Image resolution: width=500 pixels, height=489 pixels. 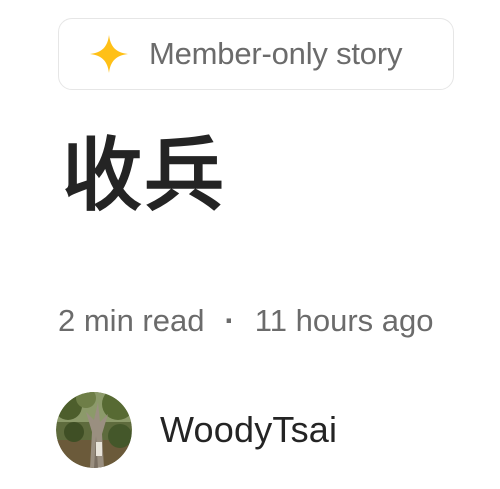 What do you see at coordinates (245, 321) in the screenshot?
I see `story-meta: 2 min read · 11 hours ago` at bounding box center [245, 321].